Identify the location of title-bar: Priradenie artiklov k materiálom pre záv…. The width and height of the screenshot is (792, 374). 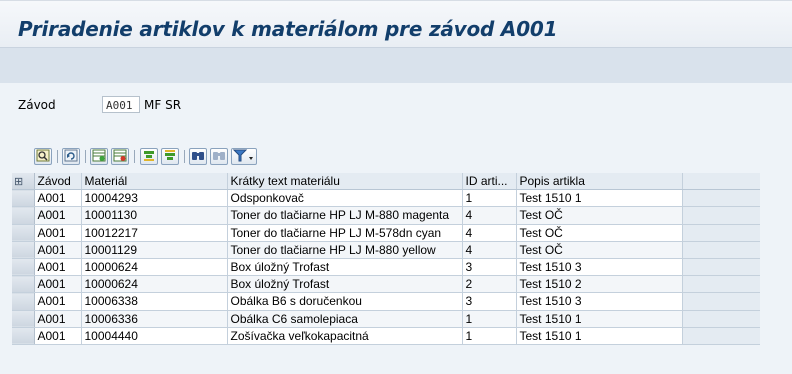
(396, 23).